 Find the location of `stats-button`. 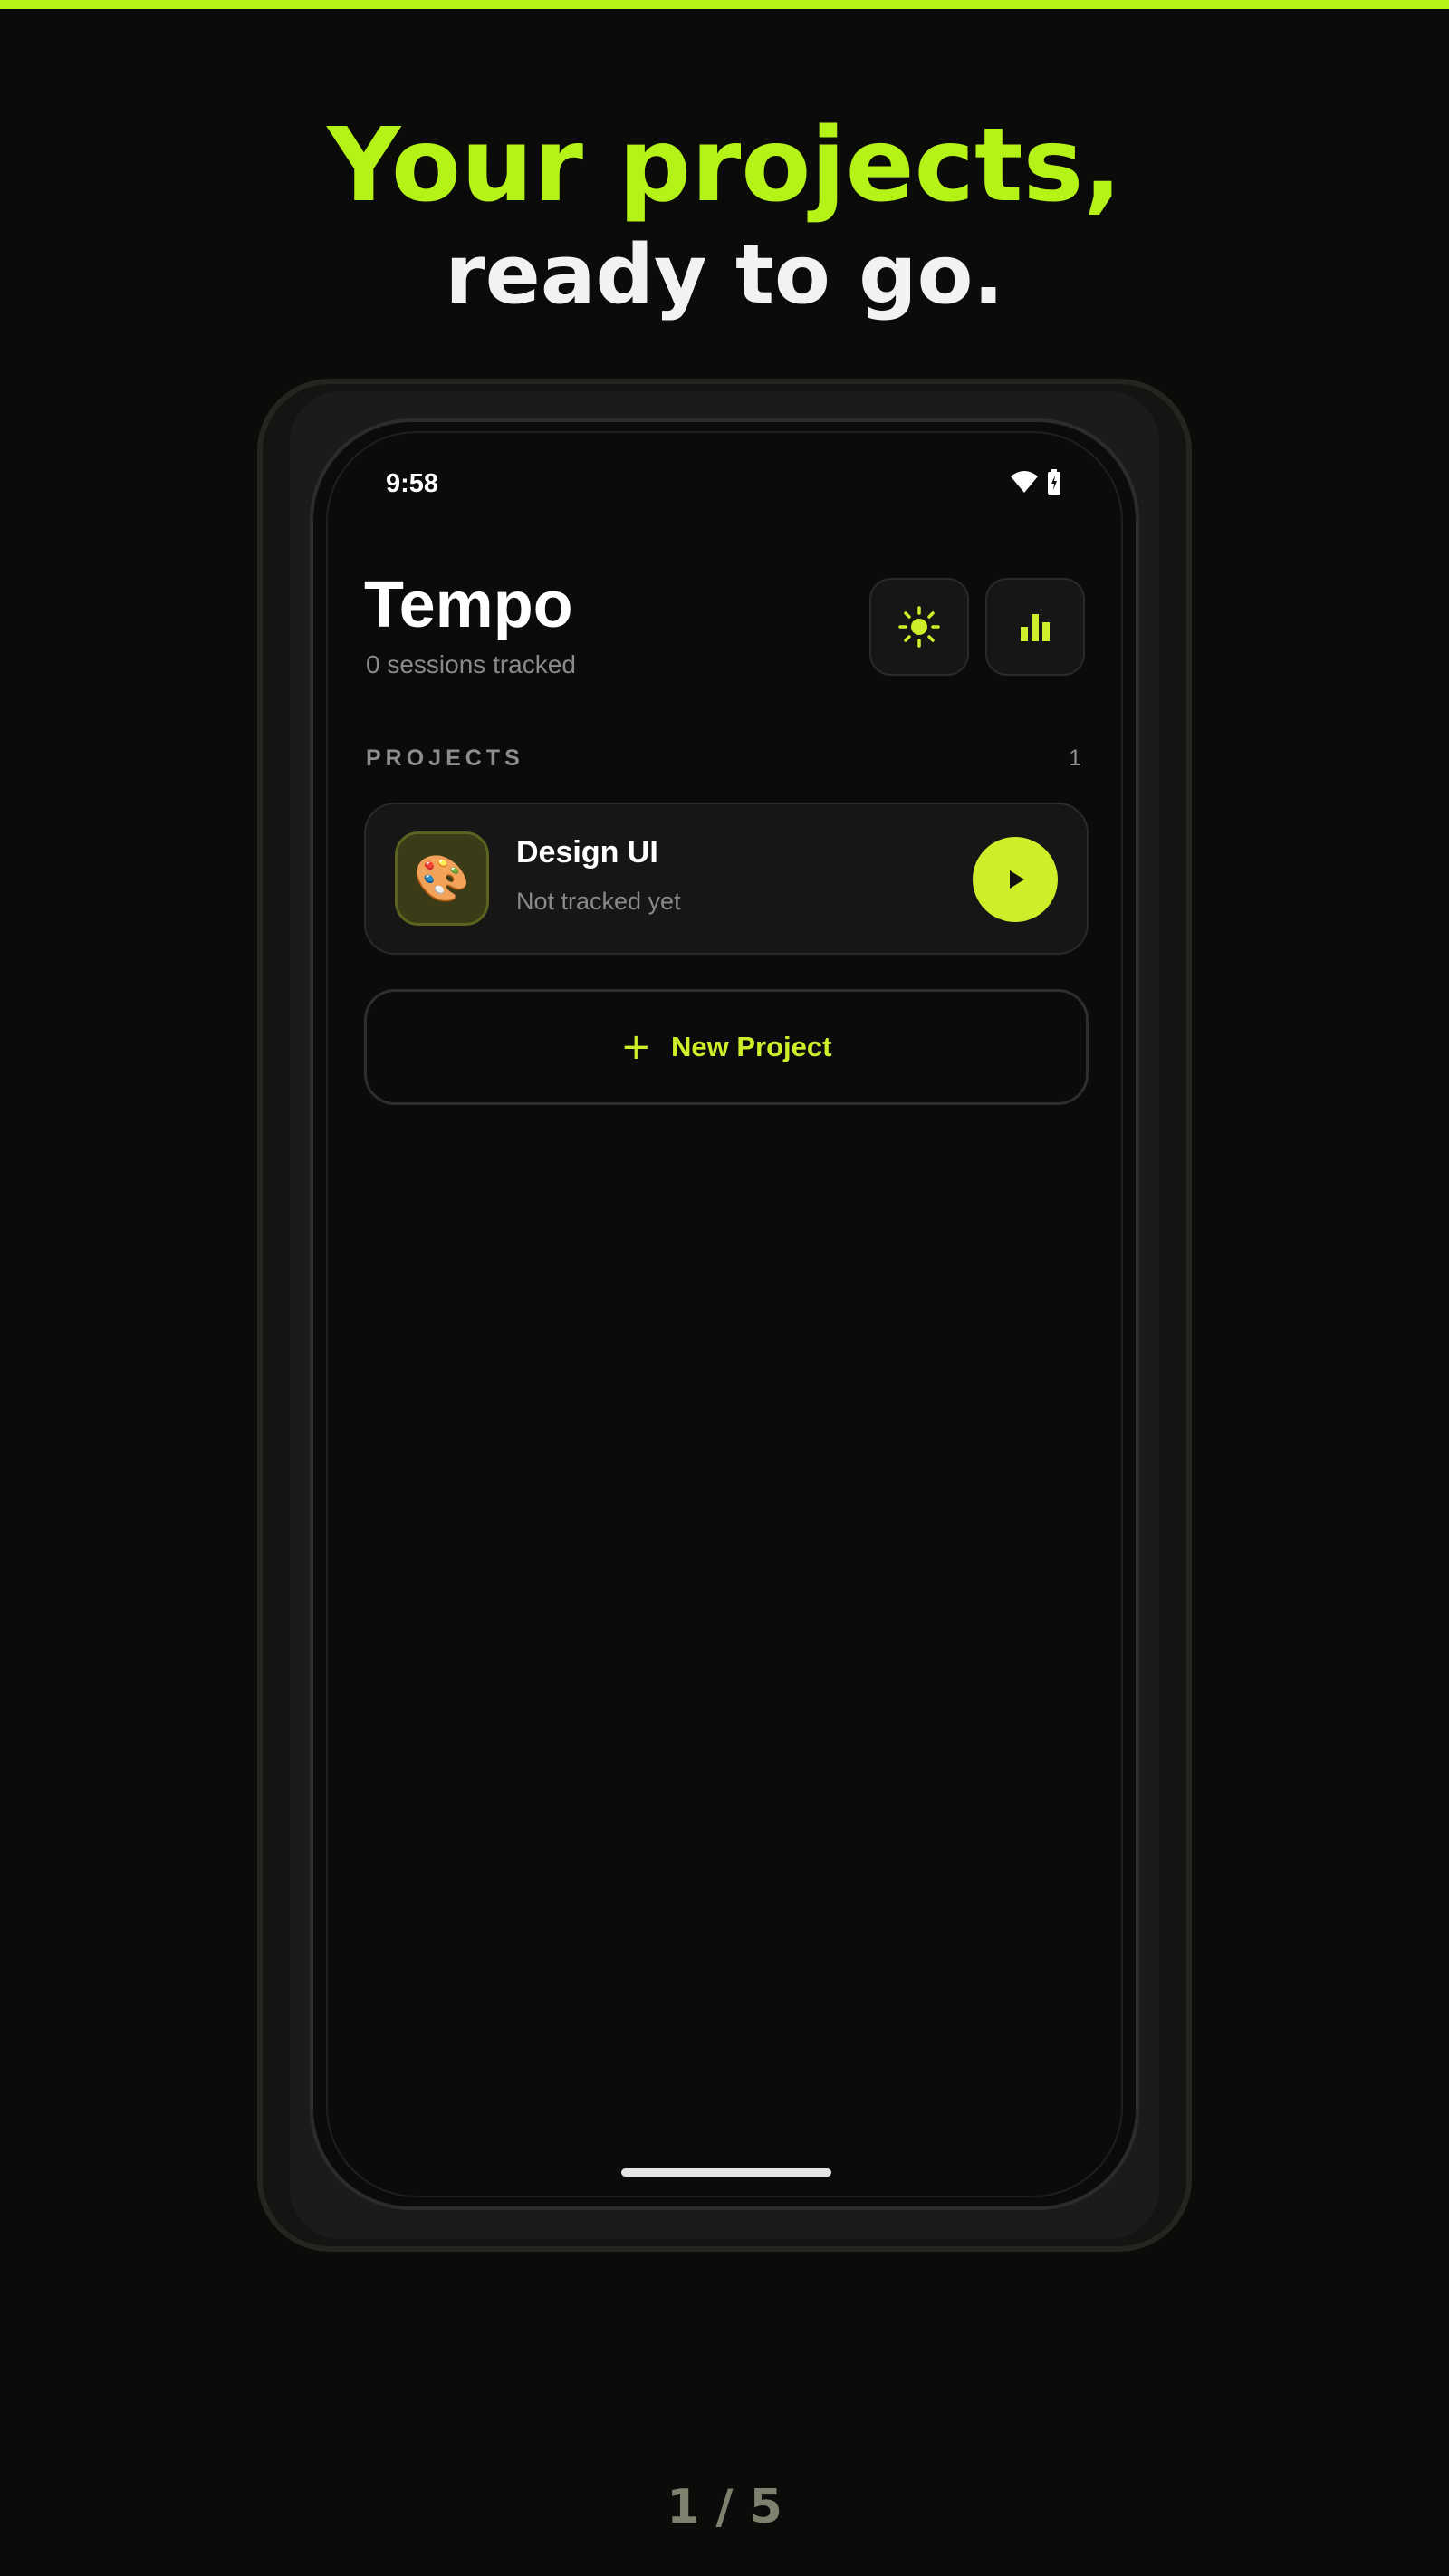

stats-button is located at coordinates (1035, 627).